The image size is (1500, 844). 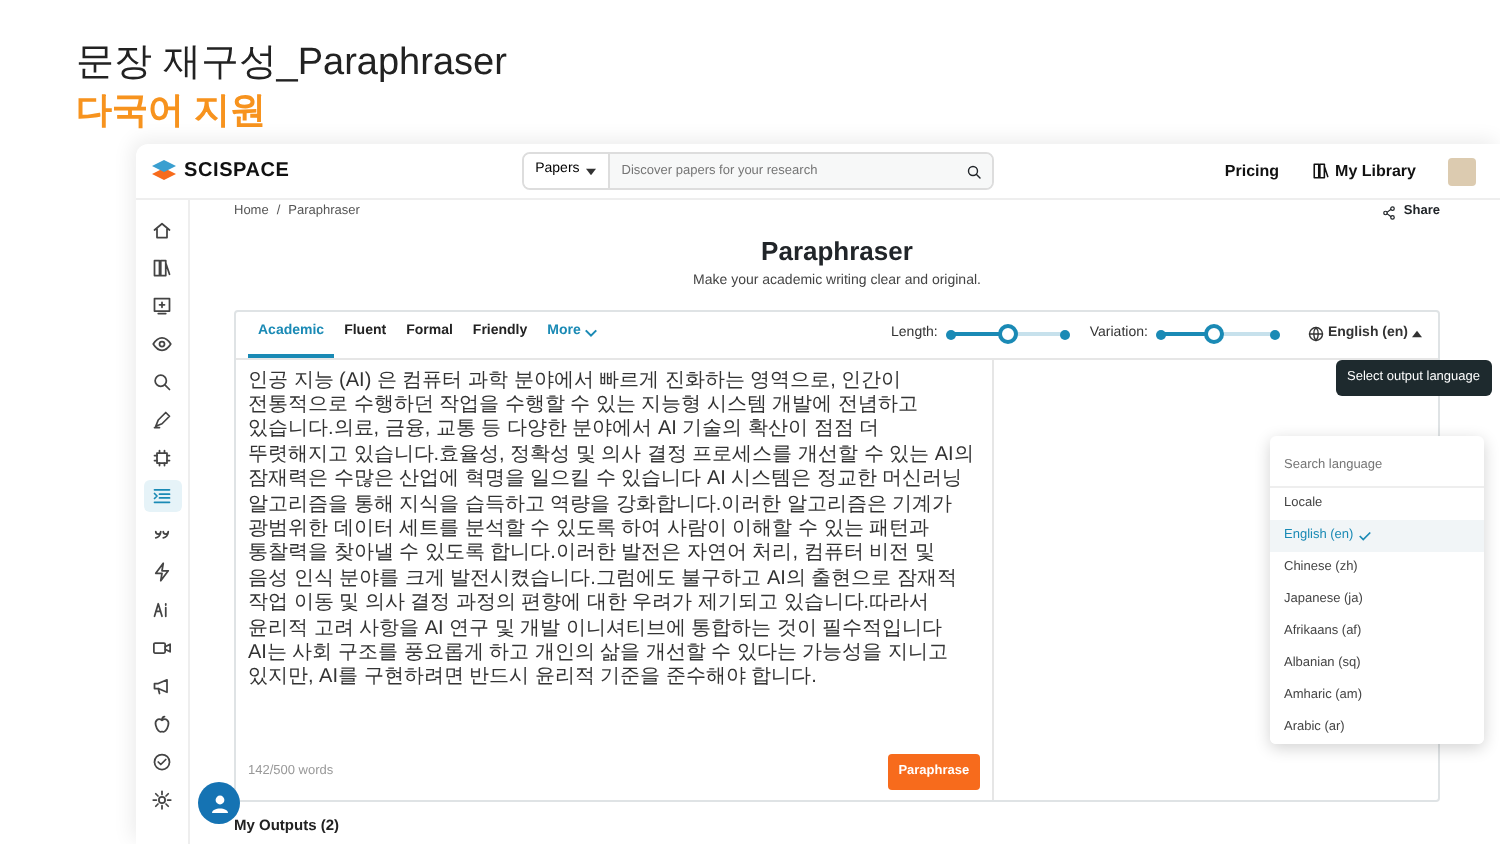 What do you see at coordinates (237, 171) in the screenshot?
I see `logo-text: SCISPACE` at bounding box center [237, 171].